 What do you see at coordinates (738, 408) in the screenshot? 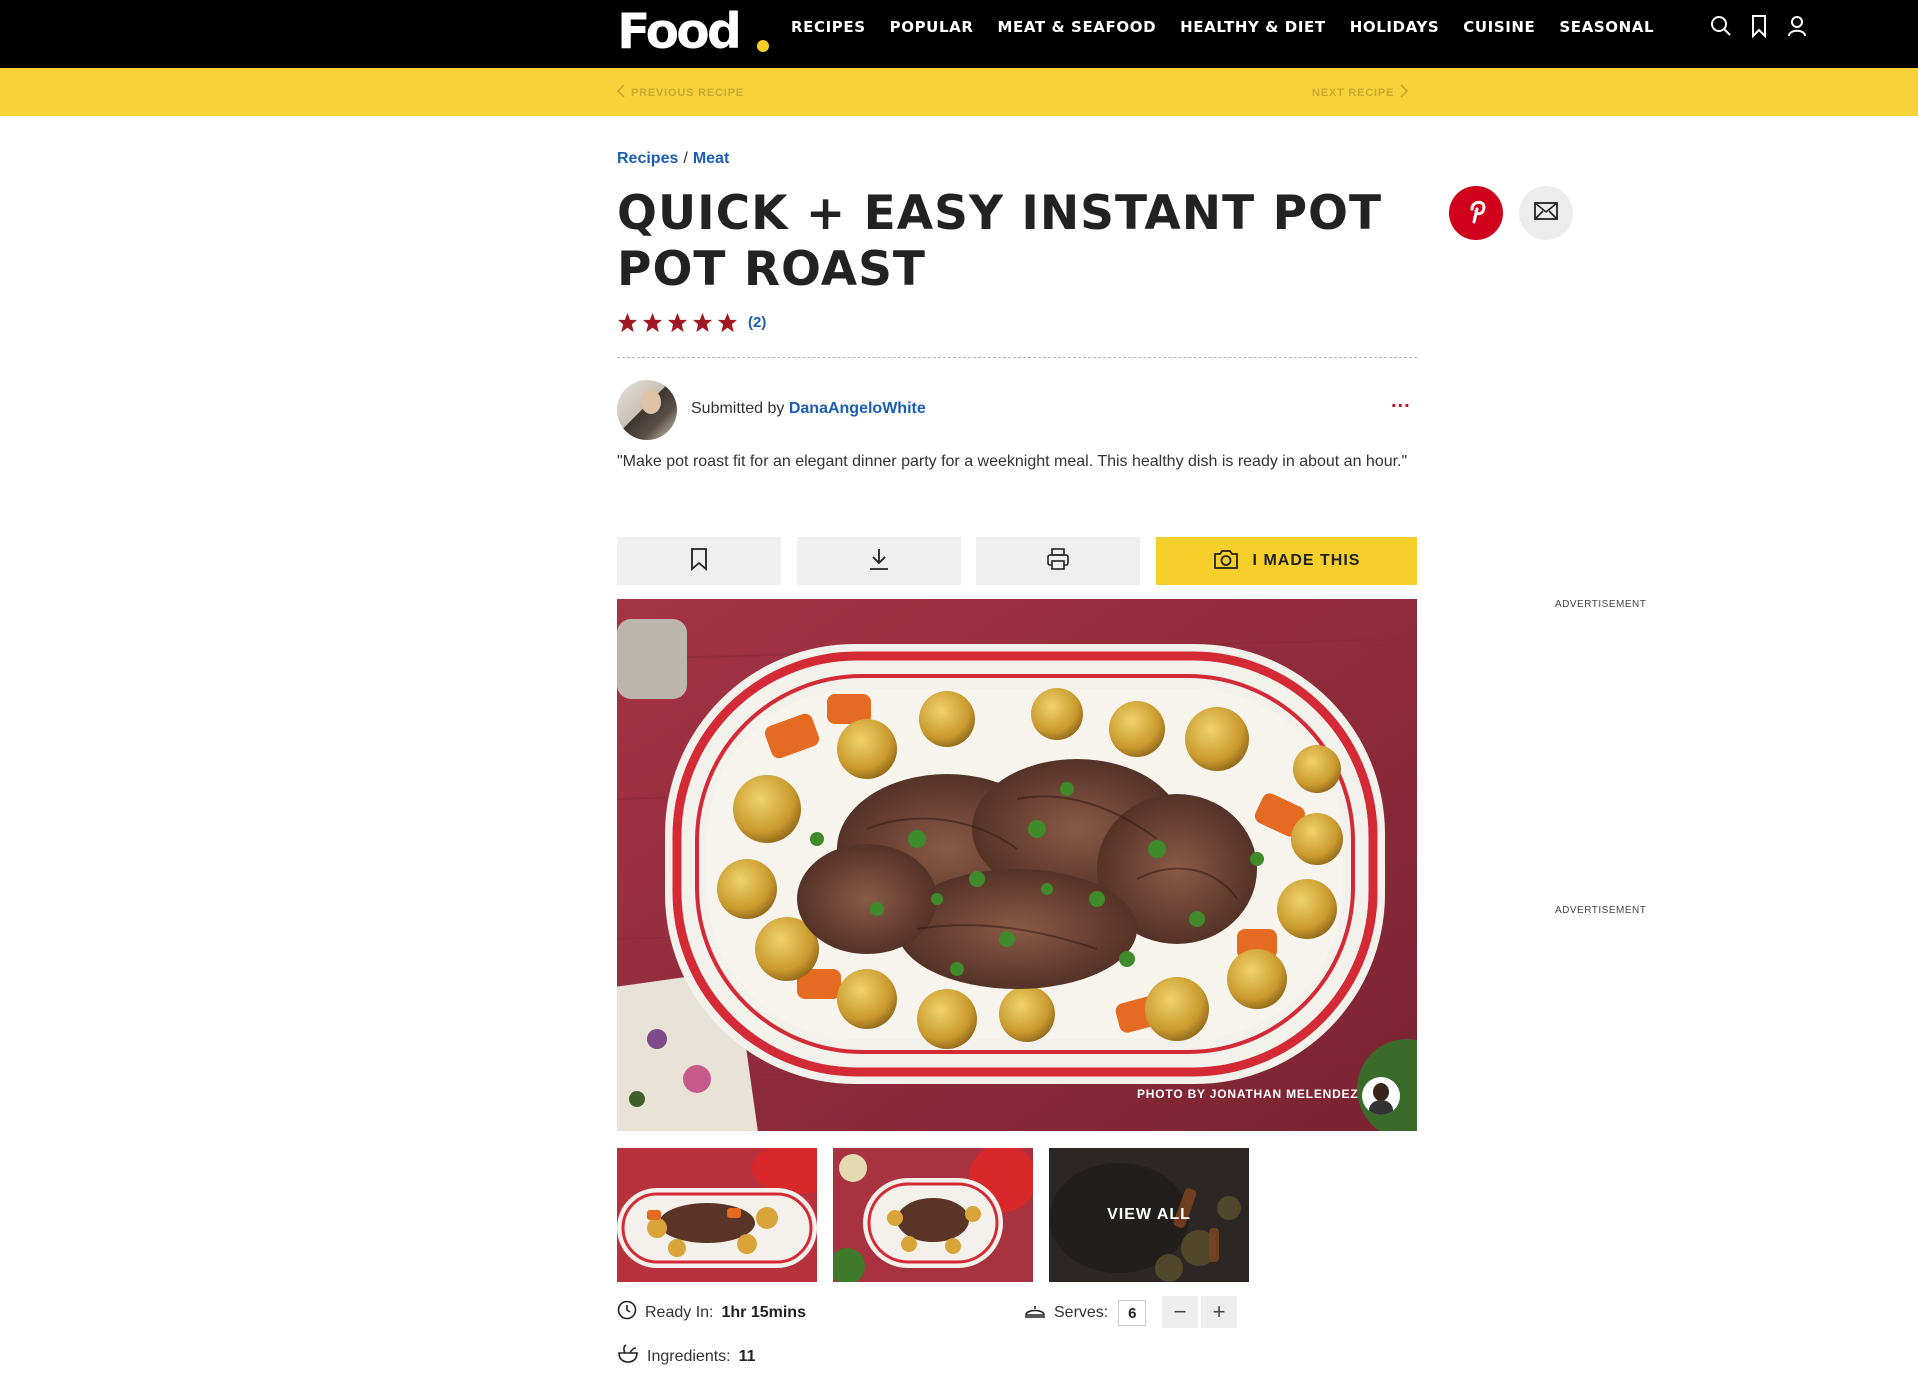
I see `submitted-prefix: Submitted by` at bounding box center [738, 408].